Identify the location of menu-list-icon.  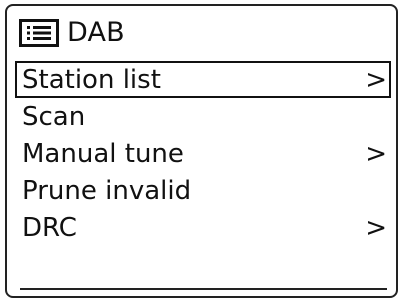
(39, 33).